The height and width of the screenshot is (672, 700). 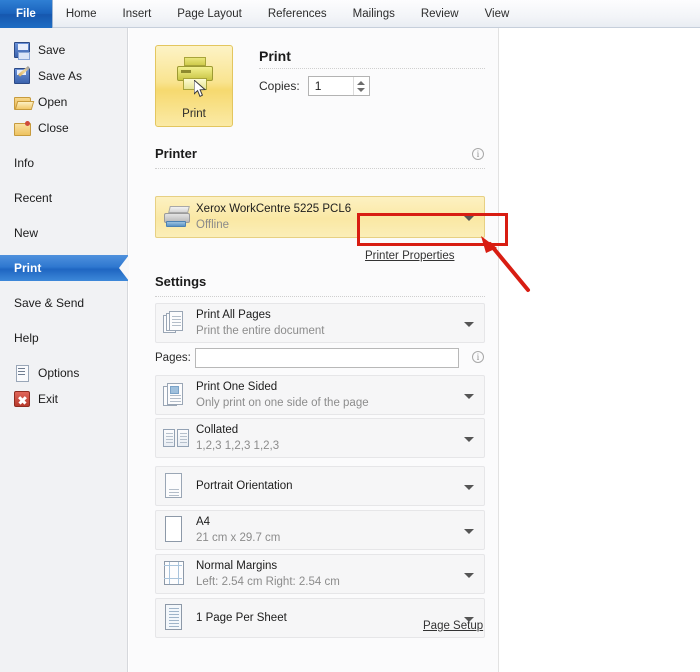 What do you see at coordinates (175, 396) in the screenshot?
I see `one-sided-icon` at bounding box center [175, 396].